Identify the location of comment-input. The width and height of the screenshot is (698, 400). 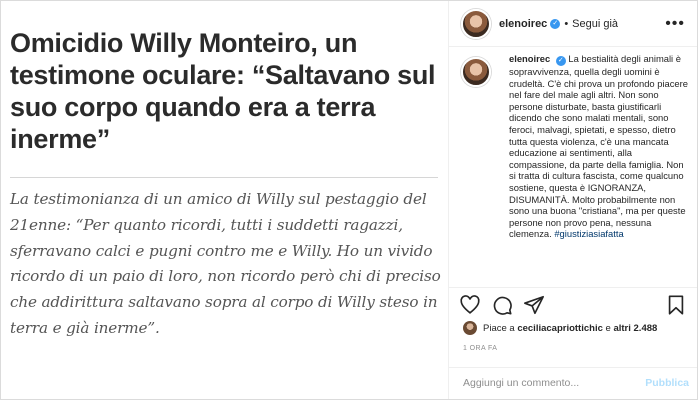
(548, 383).